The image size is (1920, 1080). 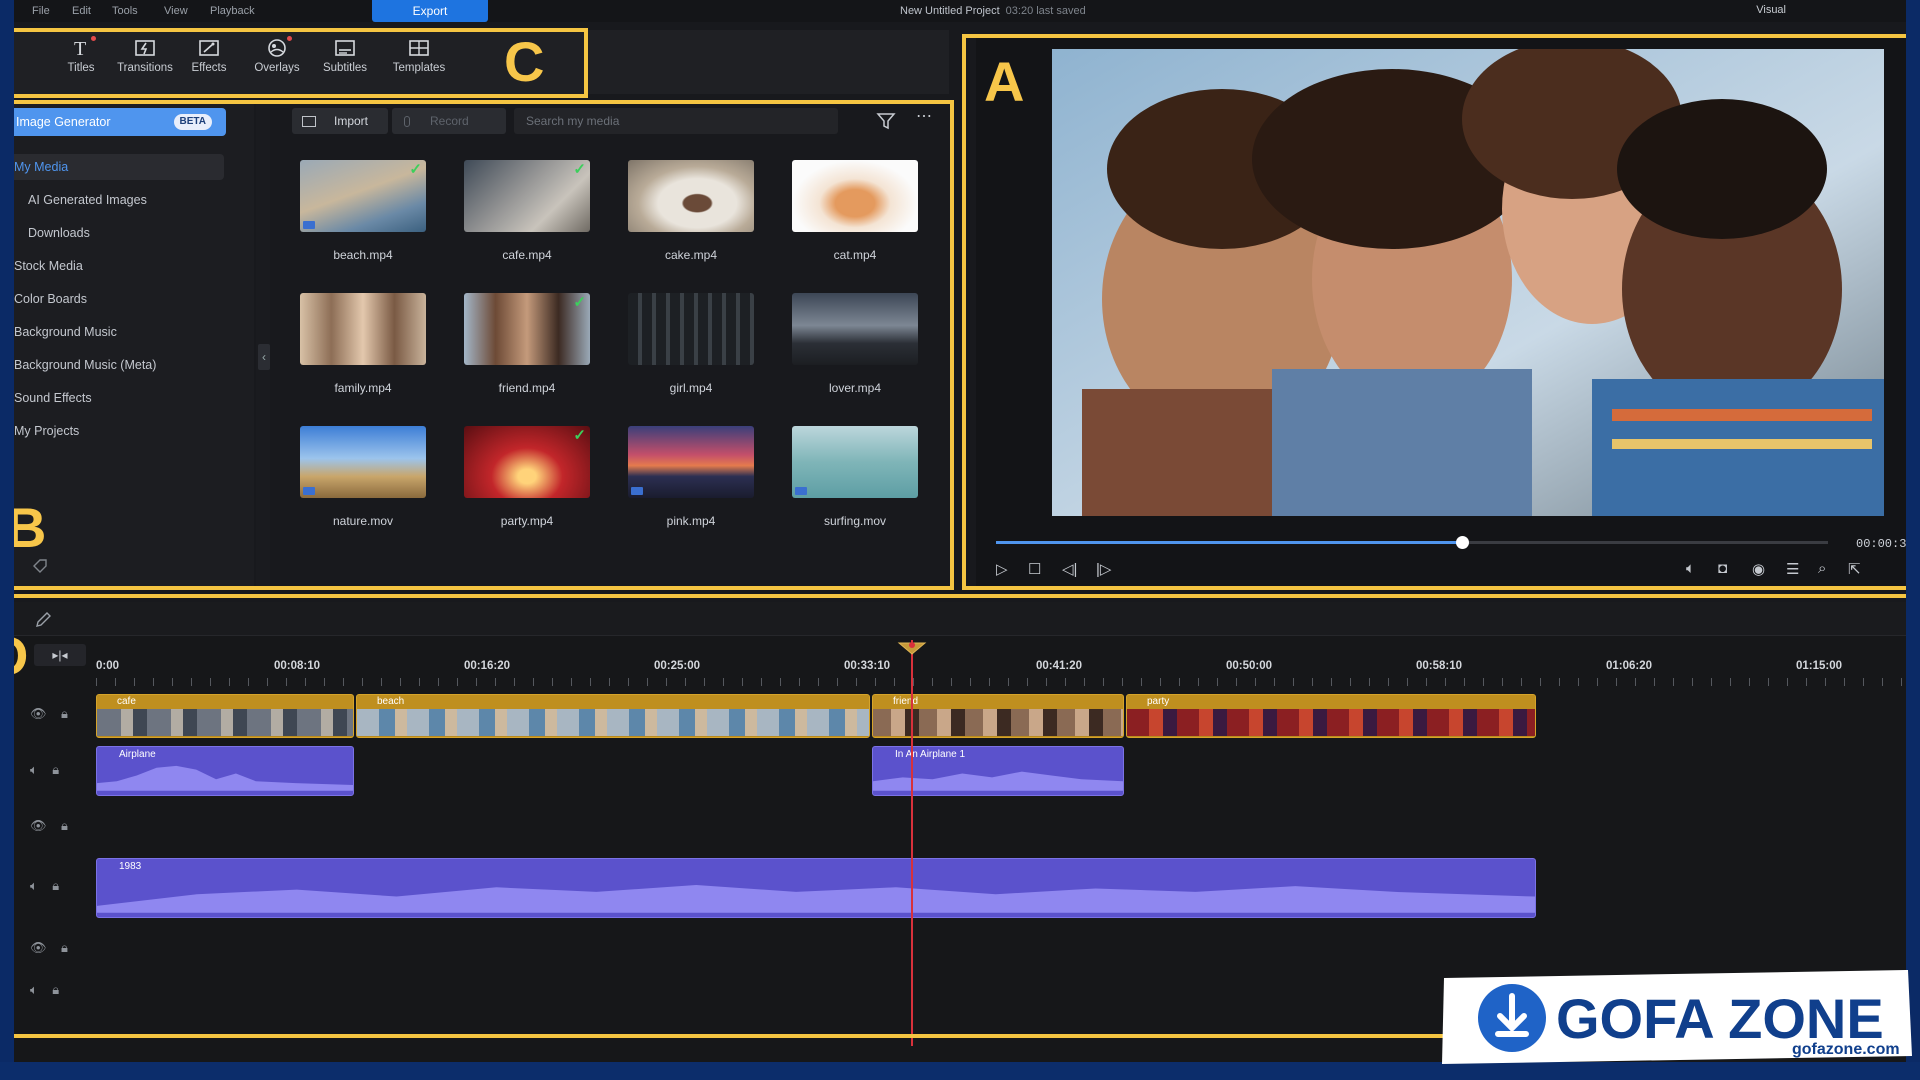 I want to click on collapse-chevron-icon: ‹, so click(x=264, y=357).